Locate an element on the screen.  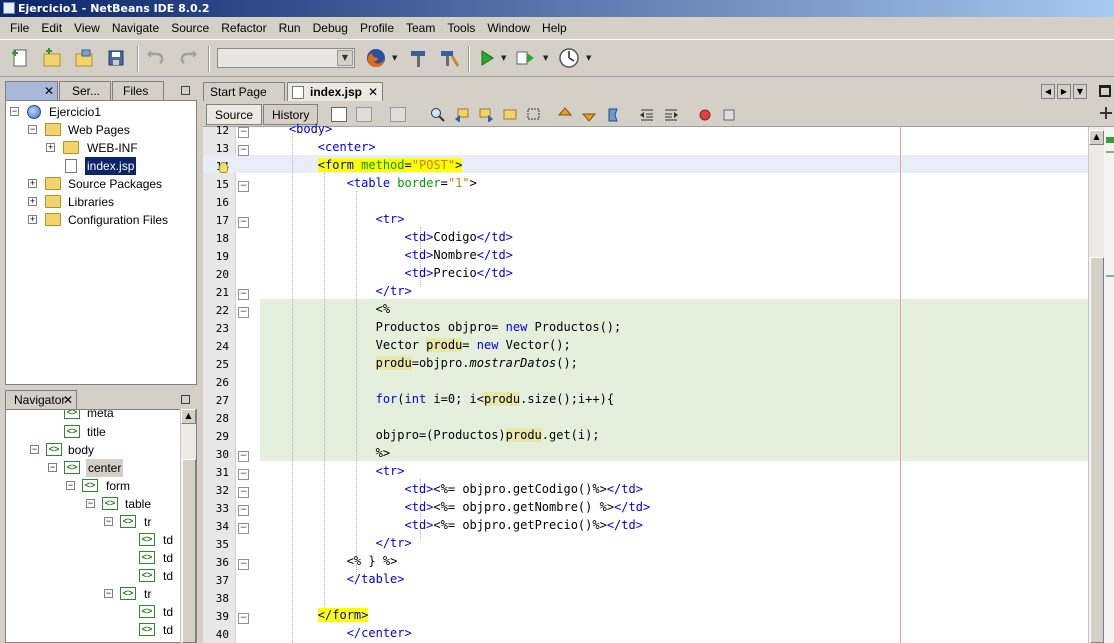
scroll-right-icon: ▶ is located at coordinates (1064, 91).